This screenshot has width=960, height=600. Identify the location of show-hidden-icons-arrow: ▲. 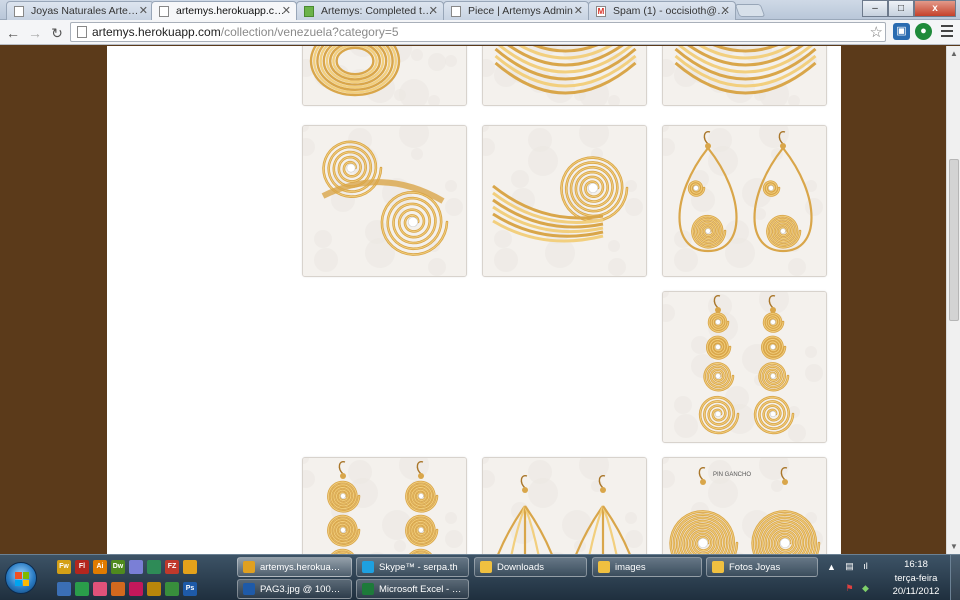
(831, 567).